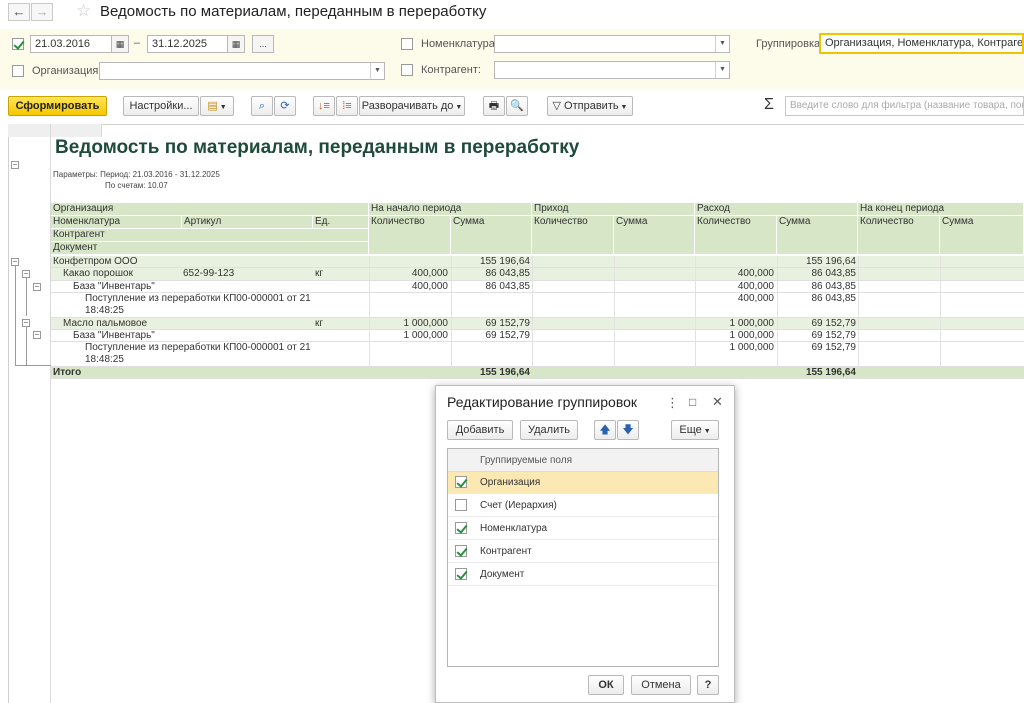 This screenshot has width=1024, height=703. Describe the element at coordinates (18, 71) in the screenshot. I see `organization-checkbox` at that location.